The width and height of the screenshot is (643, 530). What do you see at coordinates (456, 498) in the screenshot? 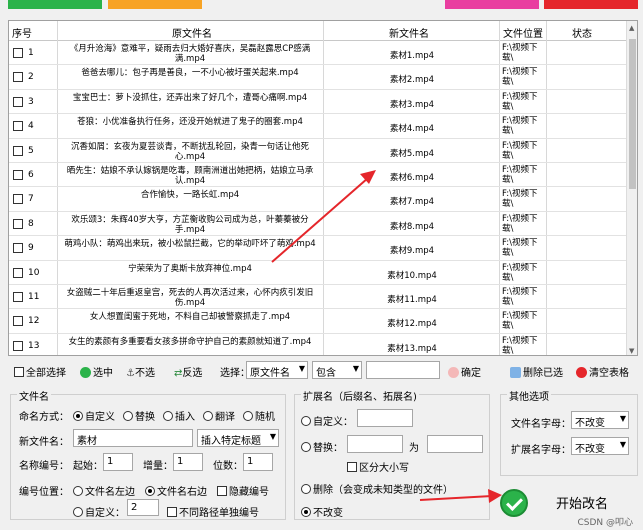
I see `arrow-to-start` at bounding box center [456, 498].